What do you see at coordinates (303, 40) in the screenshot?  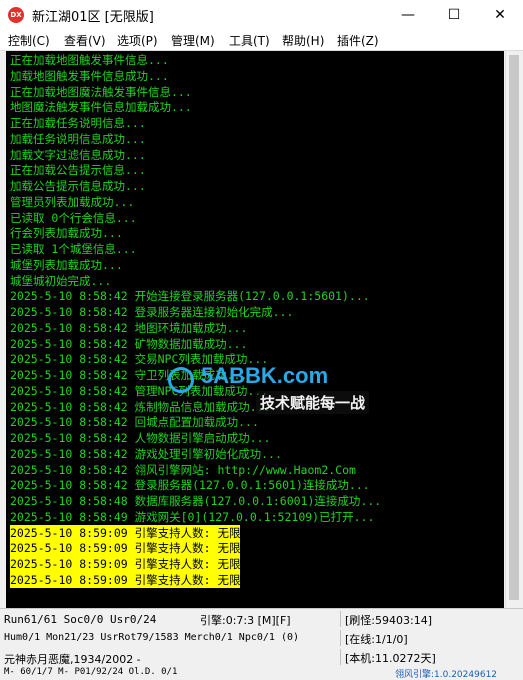 I see `menu-help: 帮助(H)` at bounding box center [303, 40].